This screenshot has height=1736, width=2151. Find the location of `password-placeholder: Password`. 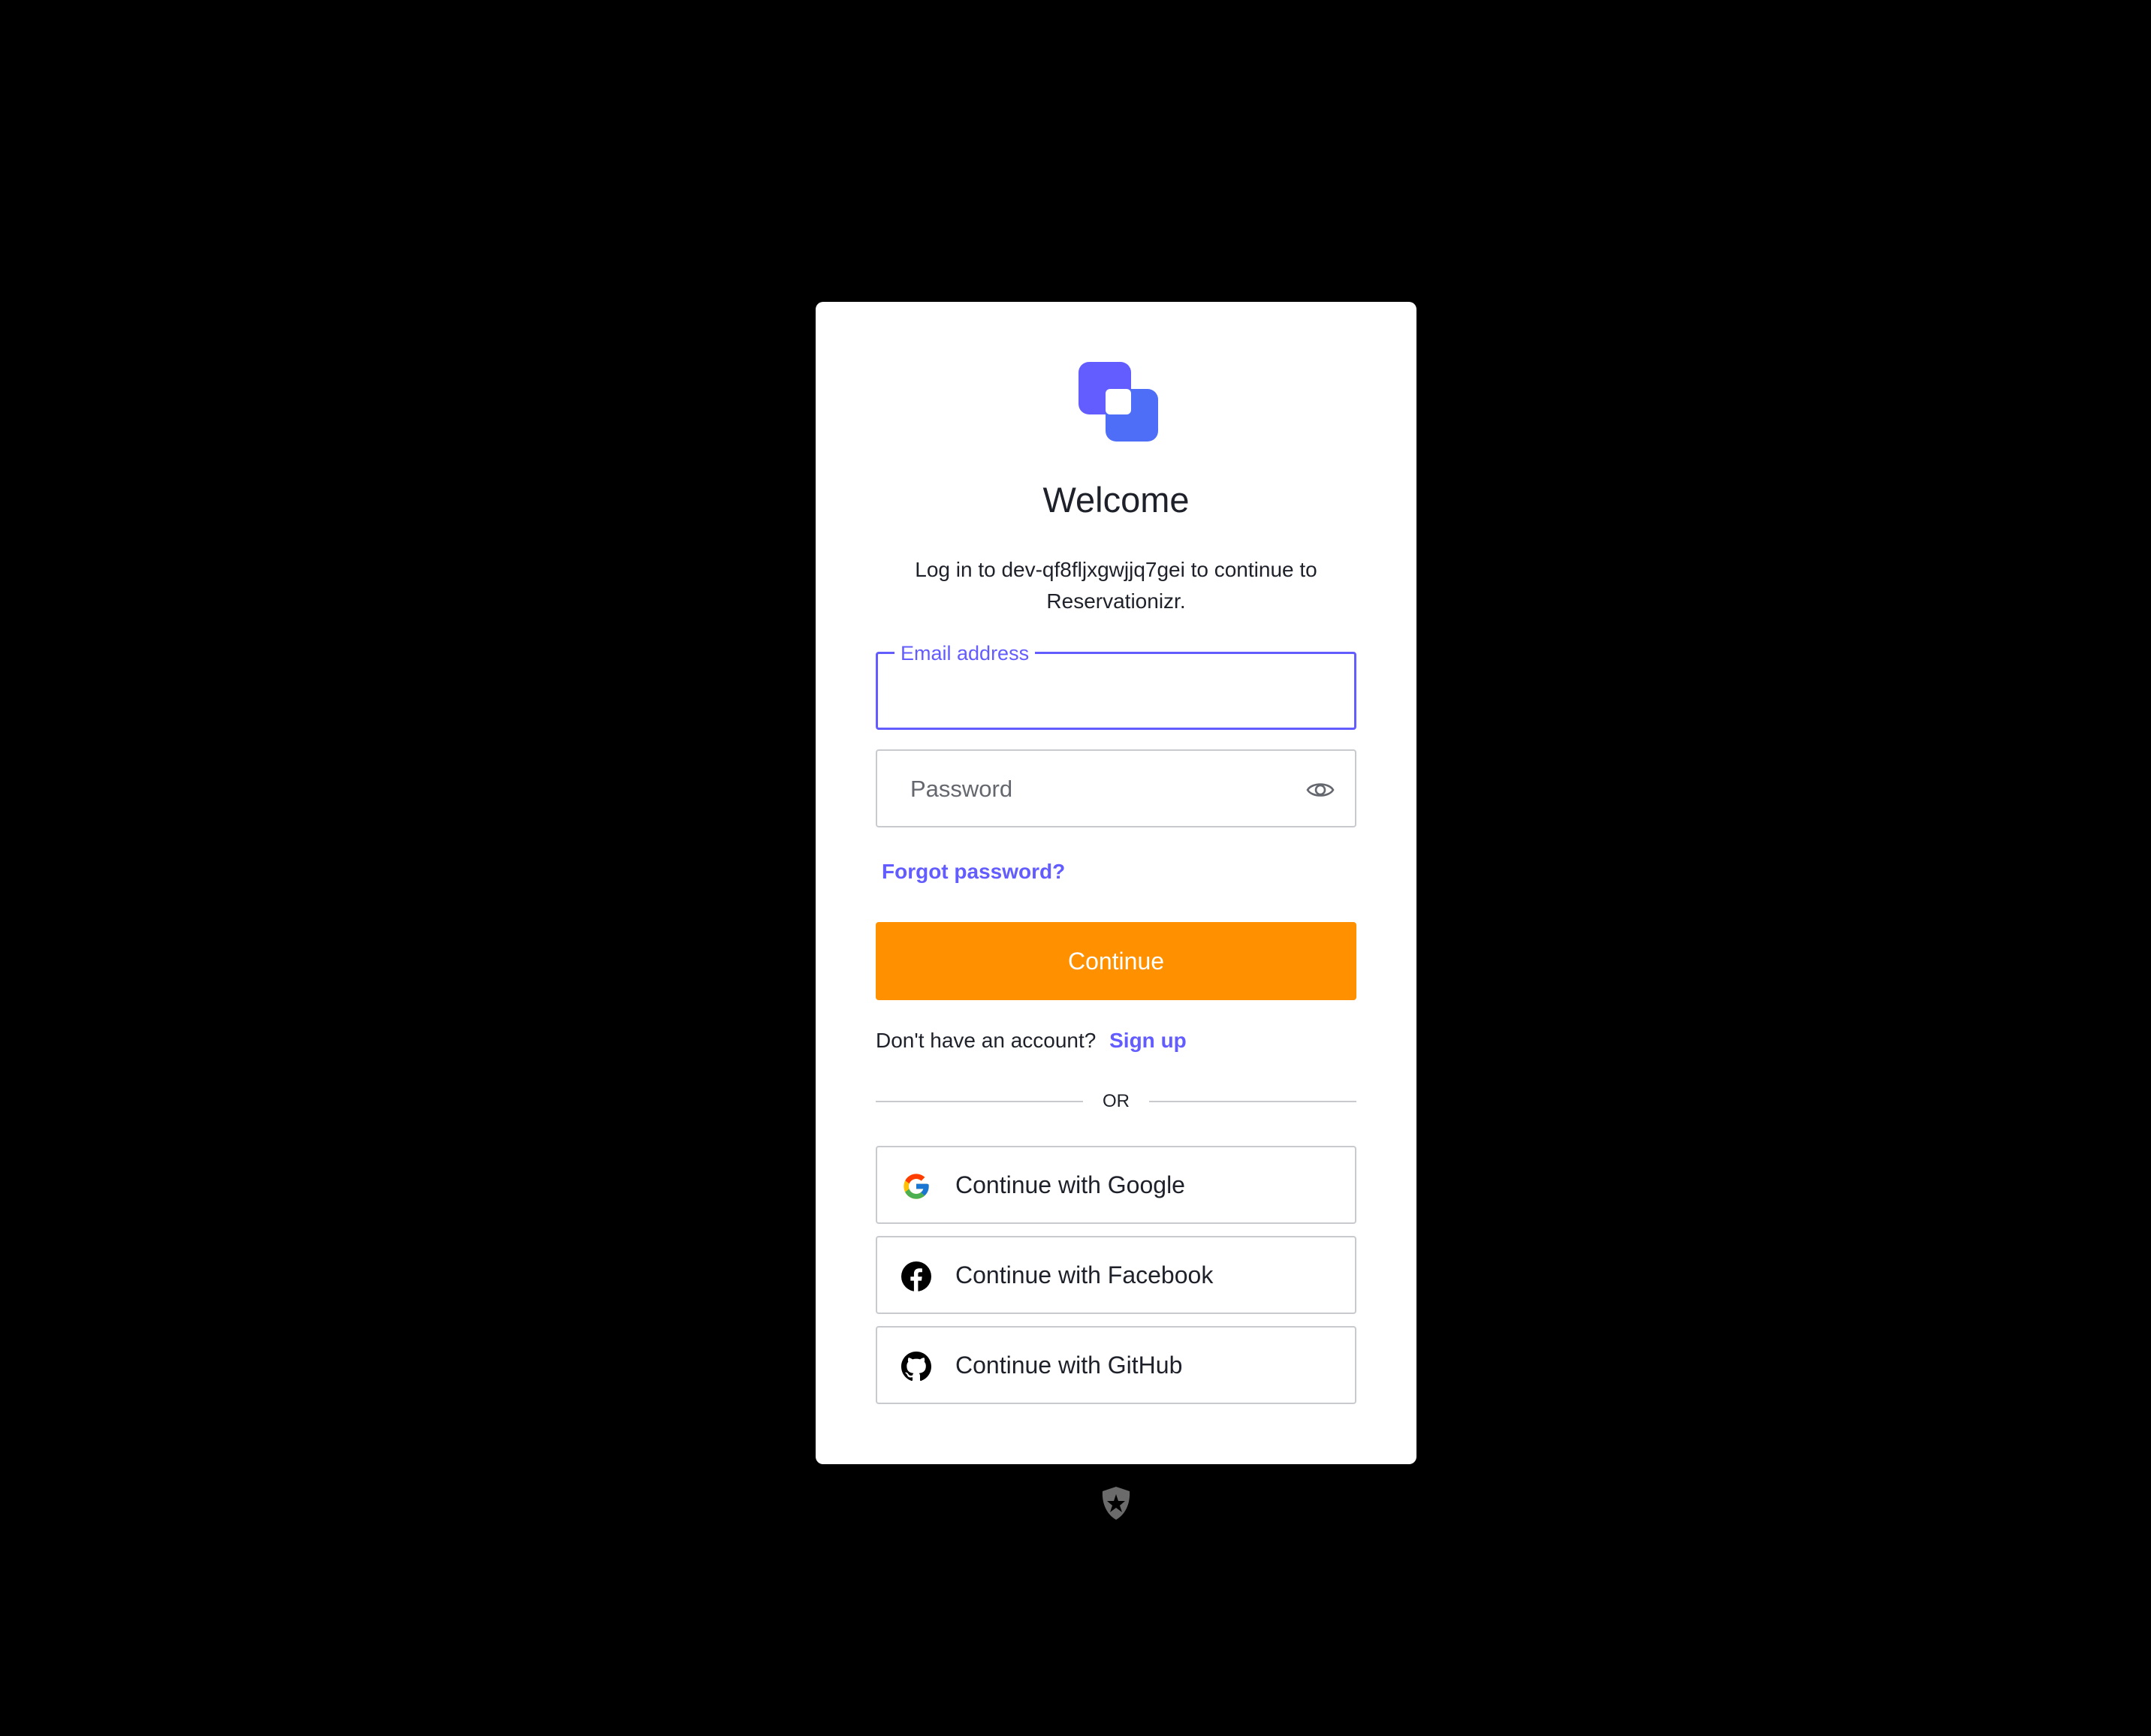

password-placeholder: Password is located at coordinates (962, 789).